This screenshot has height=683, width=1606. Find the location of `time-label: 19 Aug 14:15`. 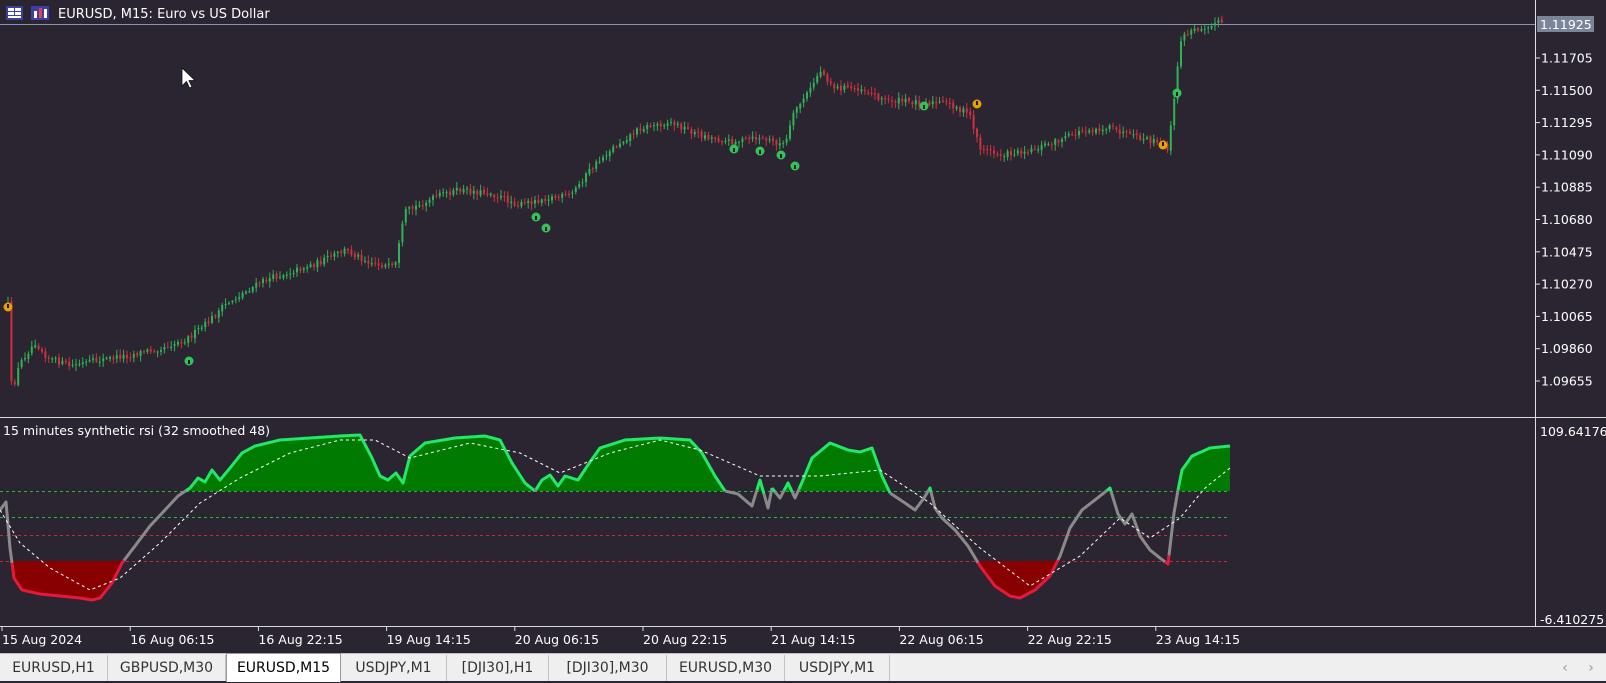

time-label: 19 Aug 14:15 is located at coordinates (429, 639).